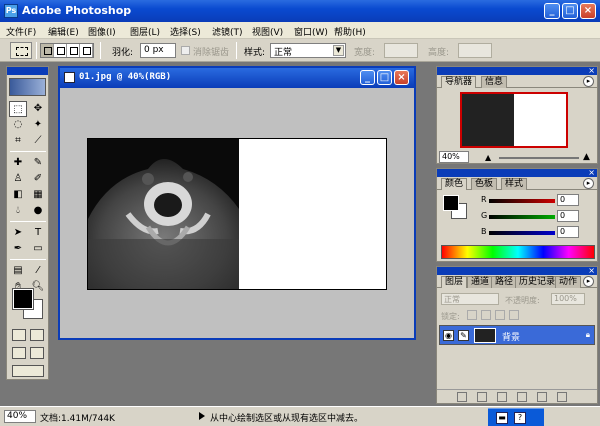 The image size is (600, 426). Describe the element at coordinates (502, 397) in the screenshot. I see `new-set-icon` at that location.